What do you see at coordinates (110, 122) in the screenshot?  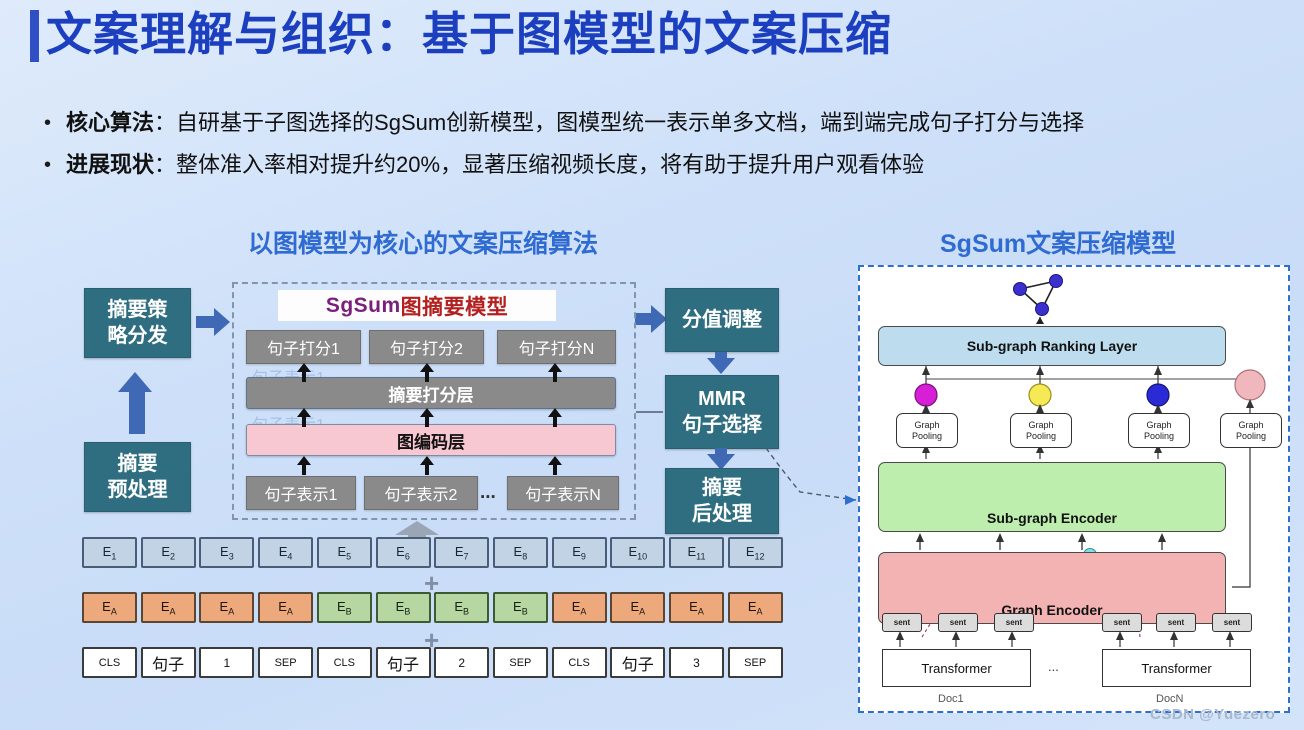 I see `bullet-label-1: 核心算法` at bounding box center [110, 122].